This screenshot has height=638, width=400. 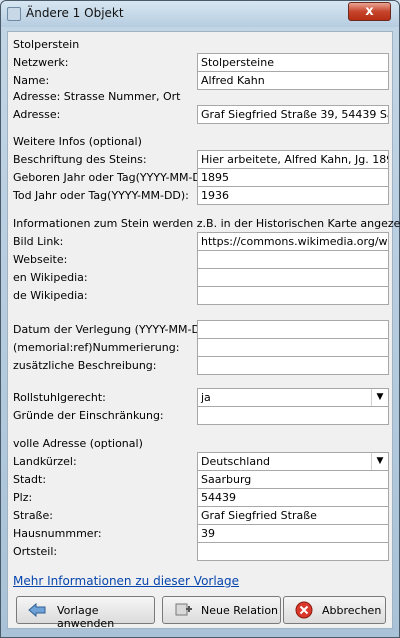 I want to click on strasse-input: Graf Siegfried Straße, so click(x=293, y=515).